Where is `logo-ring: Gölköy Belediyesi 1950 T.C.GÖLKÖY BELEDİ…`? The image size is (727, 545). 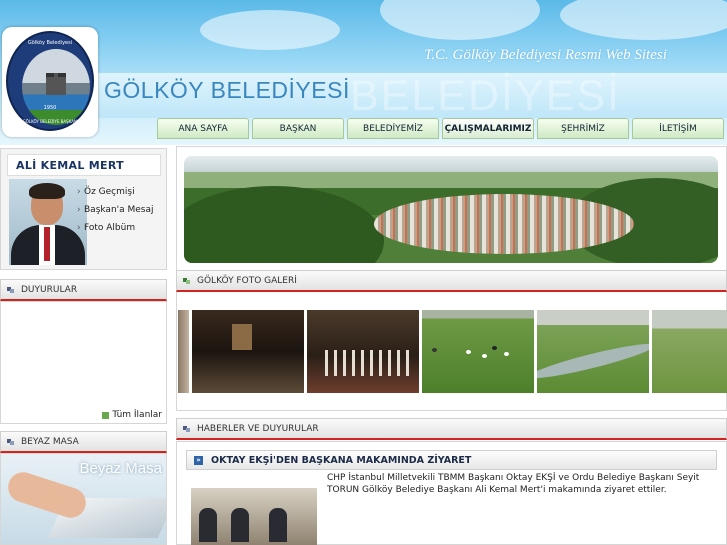
logo-ring: Gölköy Belediyesi 1950 T.C.GÖLKÖY BELEDİ… is located at coordinates (50, 81).